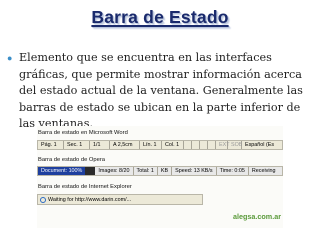  Describe the element at coordinates (85, 187) in the screenshot. I see `ie-caption: Barra de estado de Internet Explorer` at that location.